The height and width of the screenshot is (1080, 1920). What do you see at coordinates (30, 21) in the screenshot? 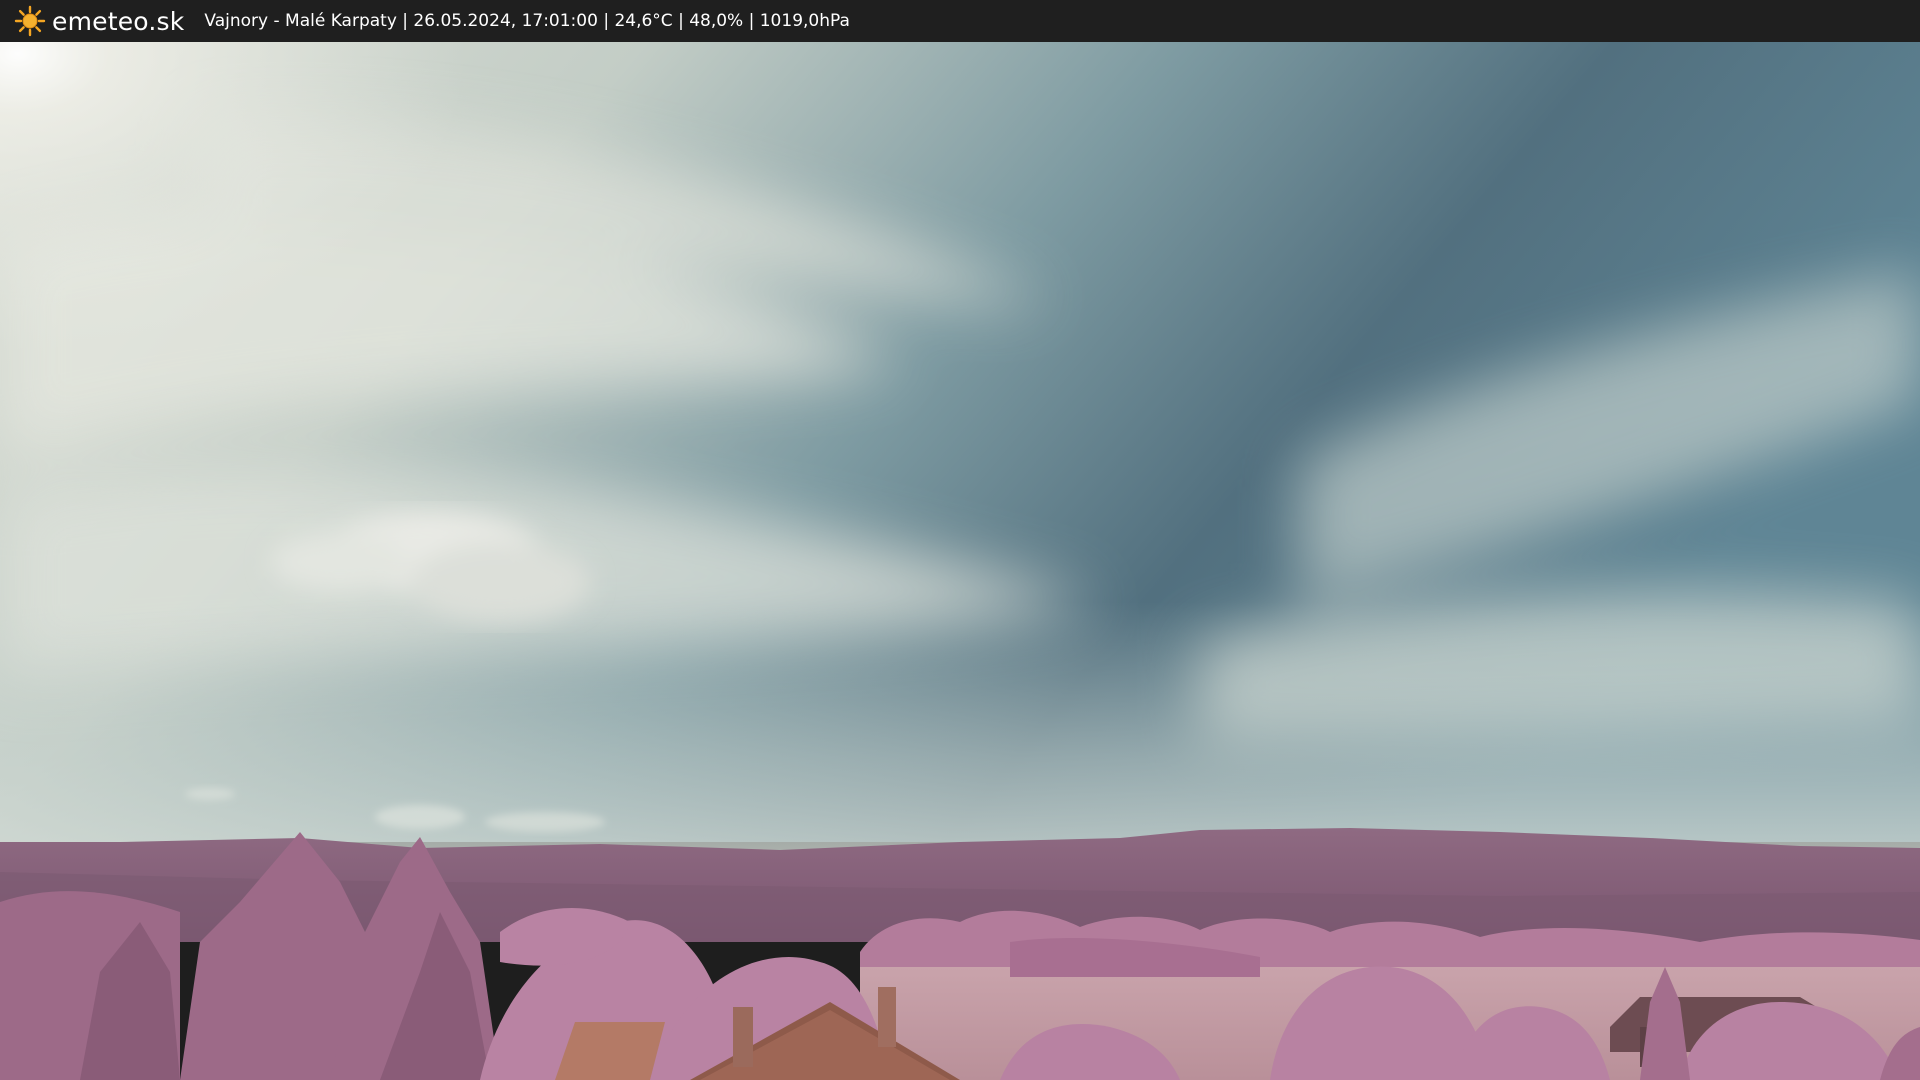
I see `sun-icon` at bounding box center [30, 21].